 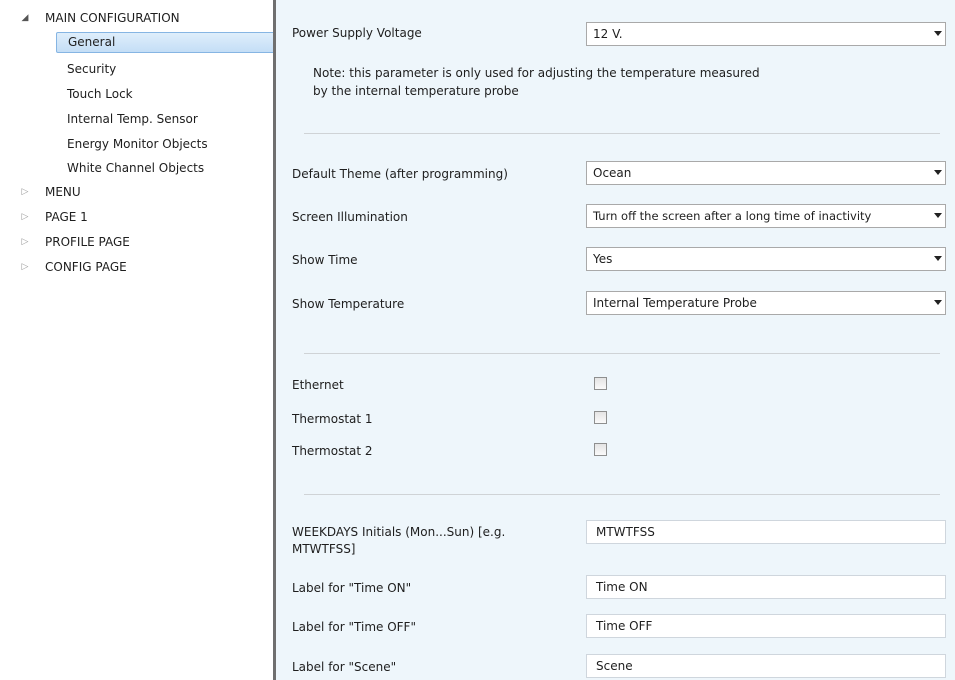 I want to click on tree-item-white-channel-objects: White Channel Objects, so click(x=132, y=168).